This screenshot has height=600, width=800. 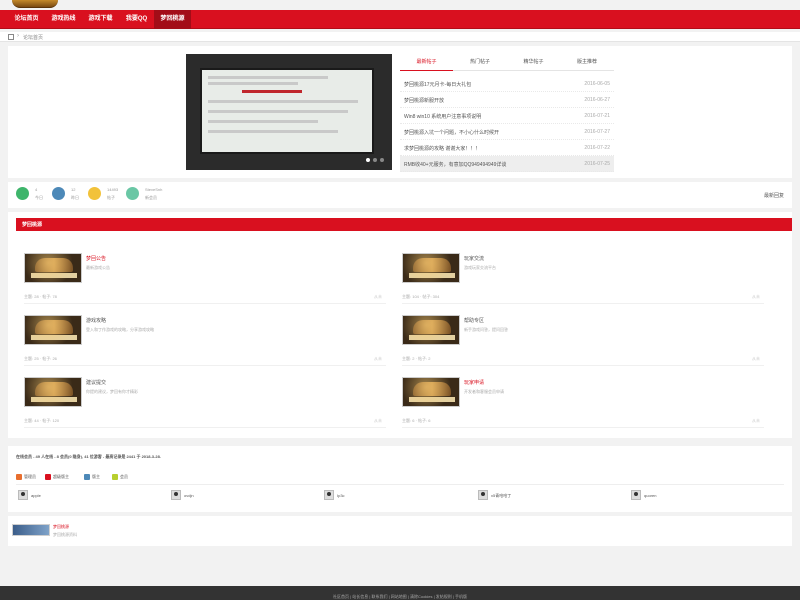 I want to click on legend-item: 管理员, so click(x=26, y=477).